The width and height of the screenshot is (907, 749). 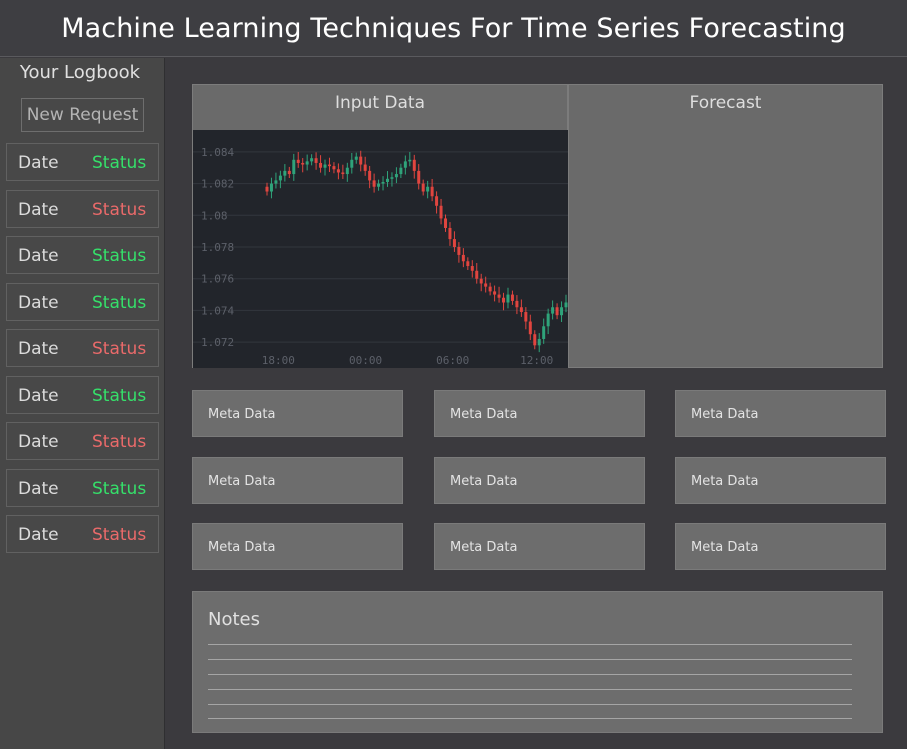 I want to click on y-tick-label: 1.078, so click(x=217, y=247).